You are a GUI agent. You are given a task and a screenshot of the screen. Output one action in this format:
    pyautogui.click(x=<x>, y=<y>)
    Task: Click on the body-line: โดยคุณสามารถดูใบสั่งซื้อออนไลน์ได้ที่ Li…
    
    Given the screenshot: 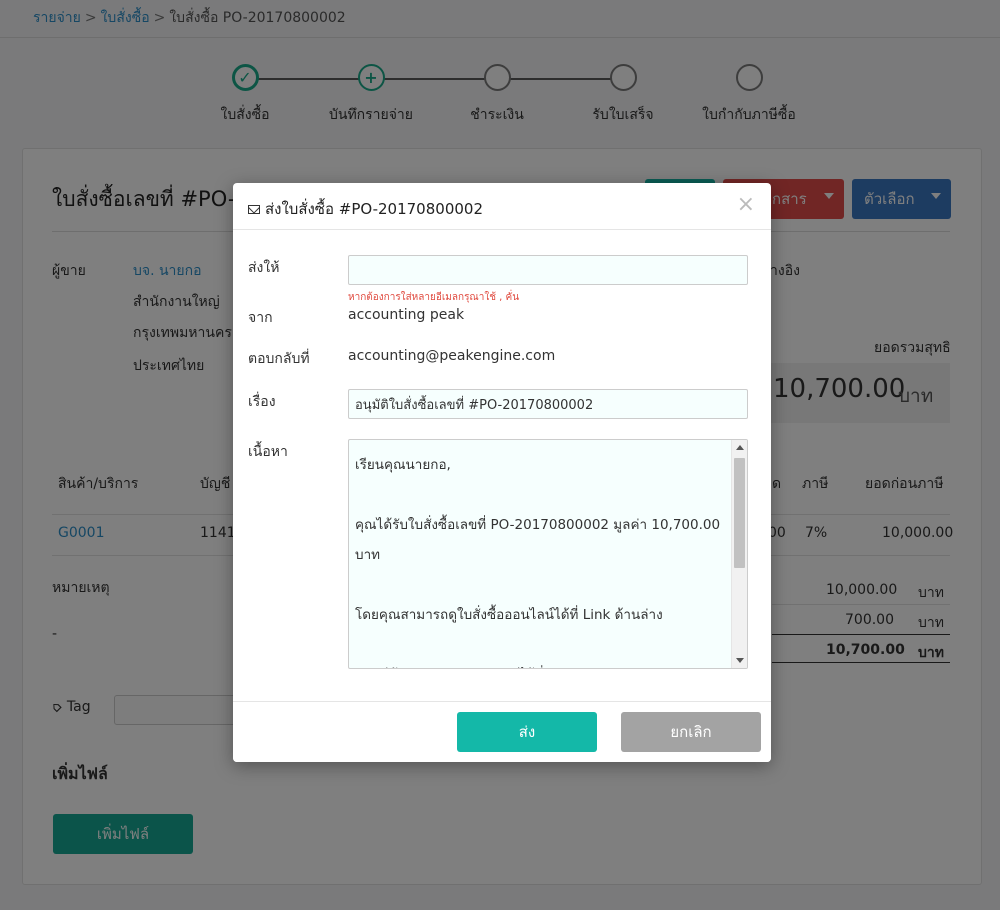 What is the action you would take?
    pyautogui.click(x=509, y=615)
    